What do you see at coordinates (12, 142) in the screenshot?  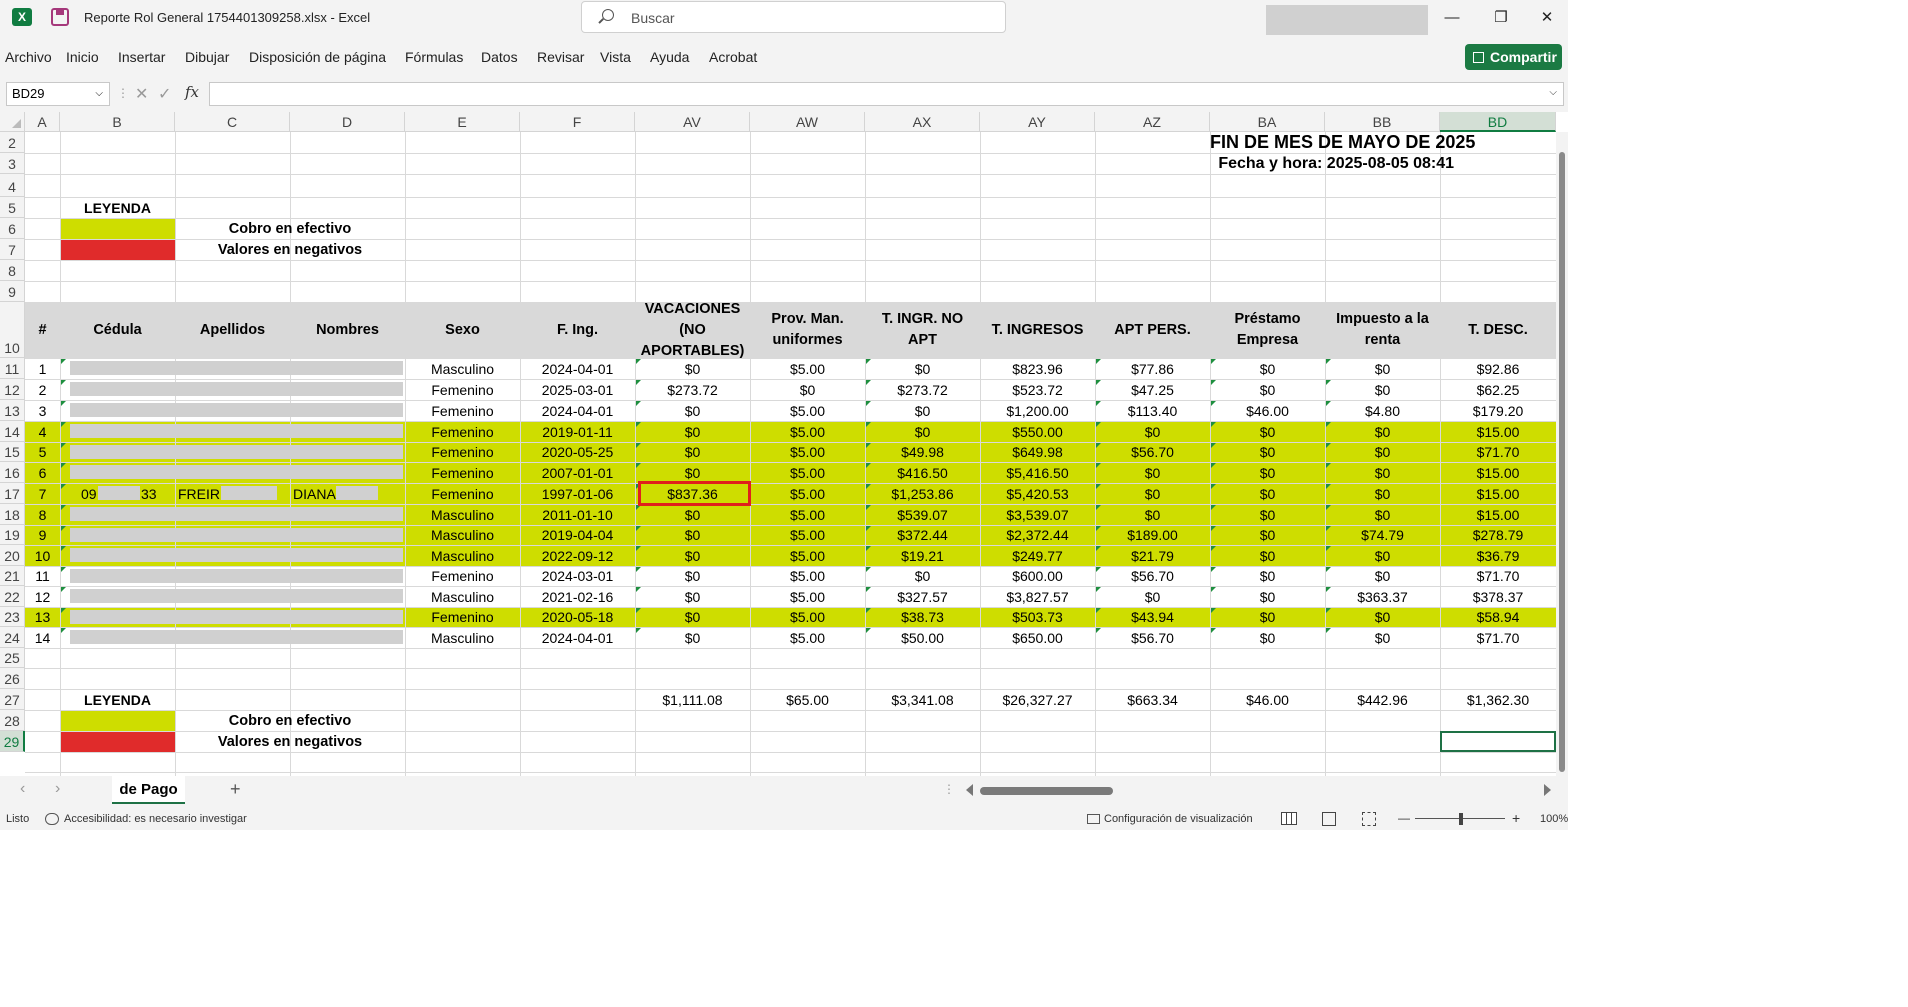 I see `row-header-2: 2` at bounding box center [12, 142].